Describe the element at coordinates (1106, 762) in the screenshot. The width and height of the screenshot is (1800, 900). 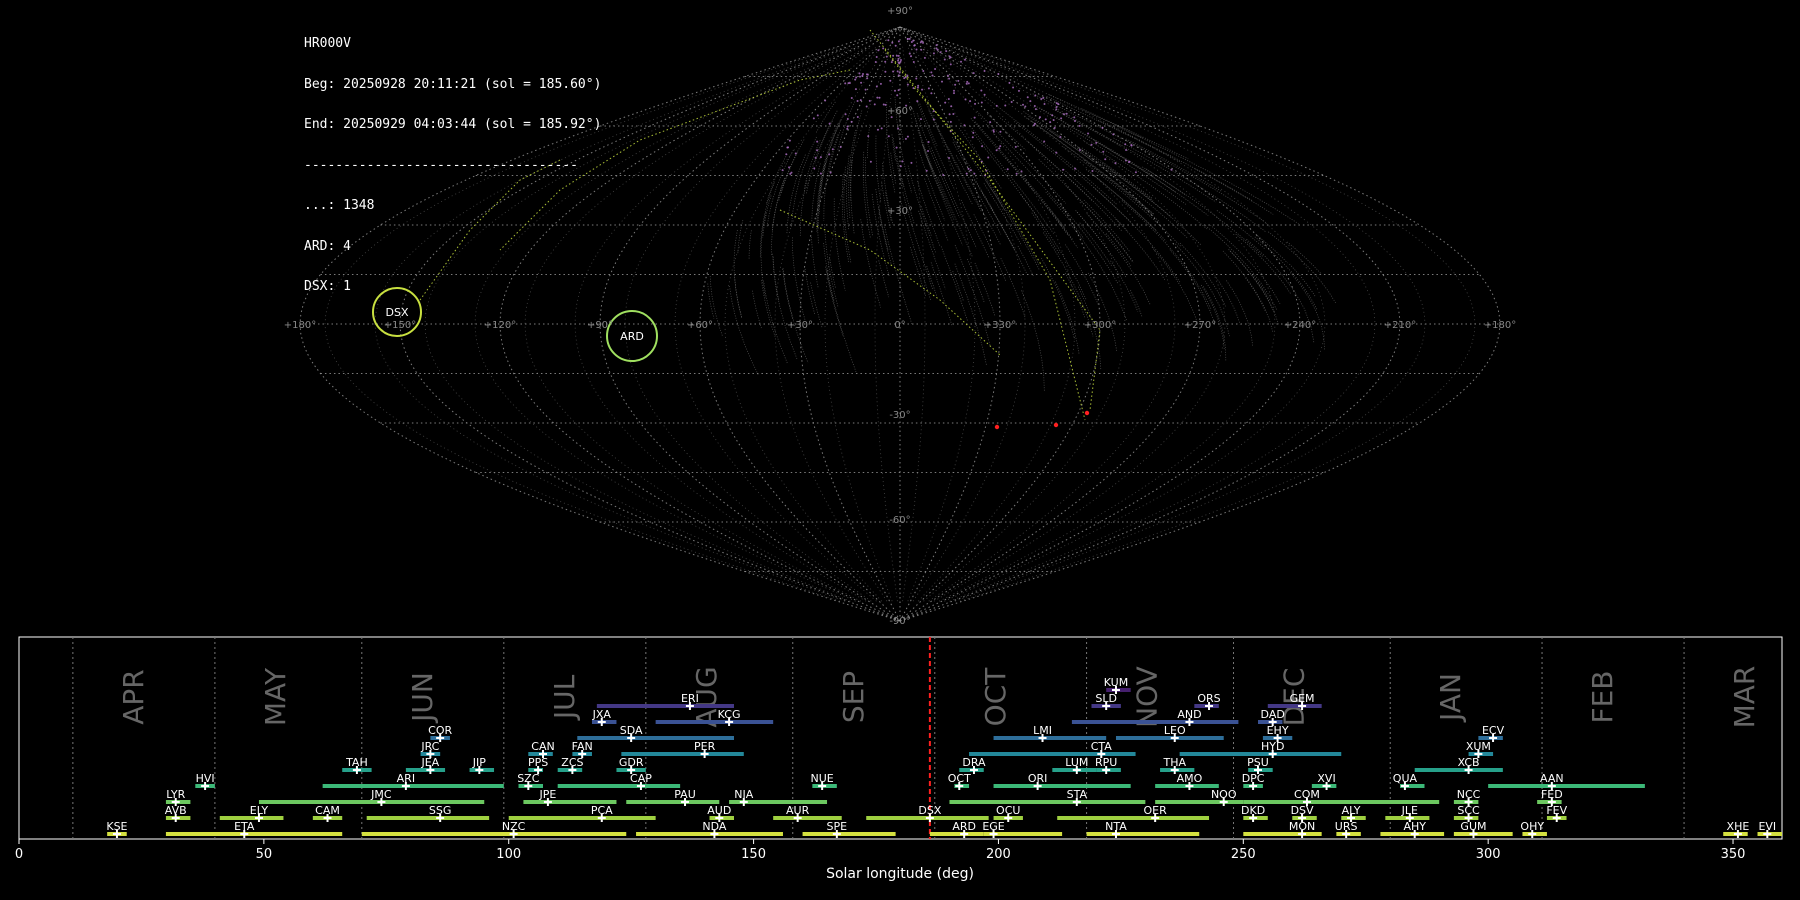
I see `shower-label: RPU` at that location.